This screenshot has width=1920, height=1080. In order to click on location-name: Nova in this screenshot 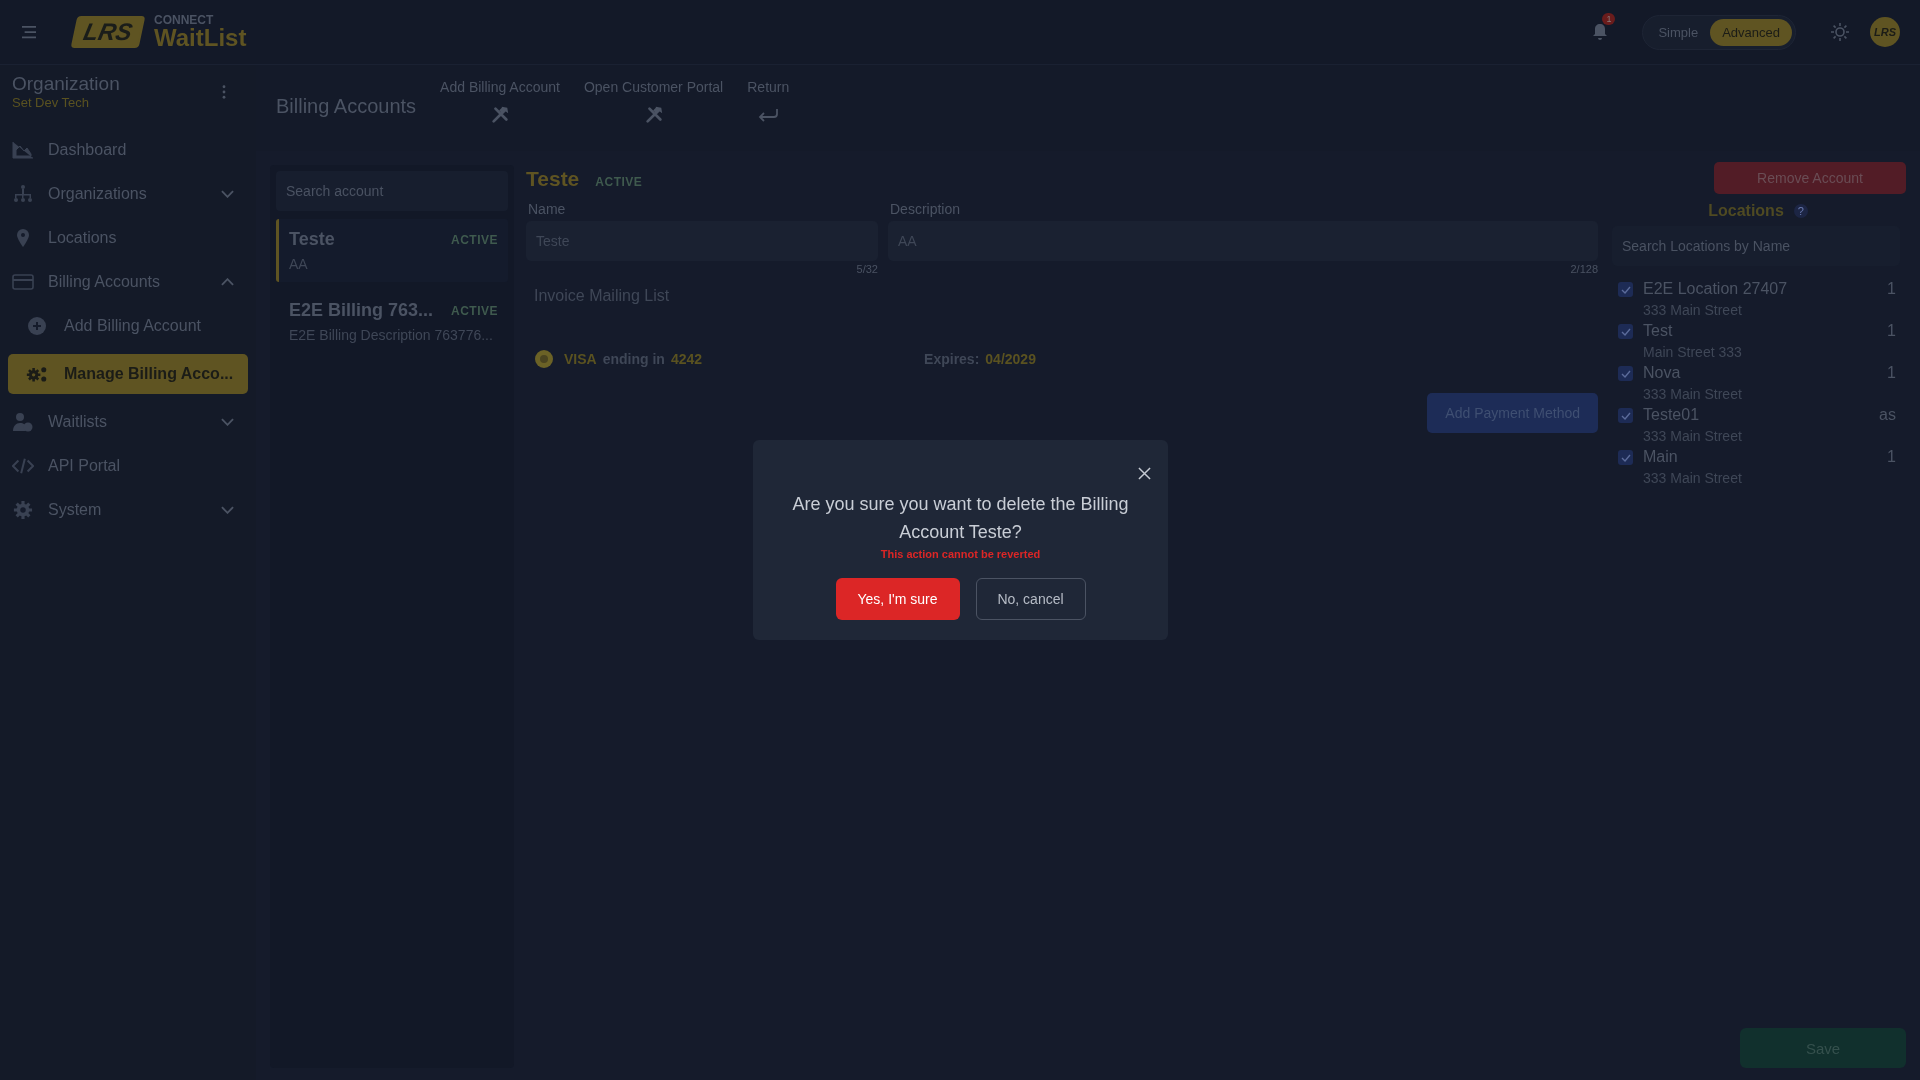, I will do `click(1662, 373)`.